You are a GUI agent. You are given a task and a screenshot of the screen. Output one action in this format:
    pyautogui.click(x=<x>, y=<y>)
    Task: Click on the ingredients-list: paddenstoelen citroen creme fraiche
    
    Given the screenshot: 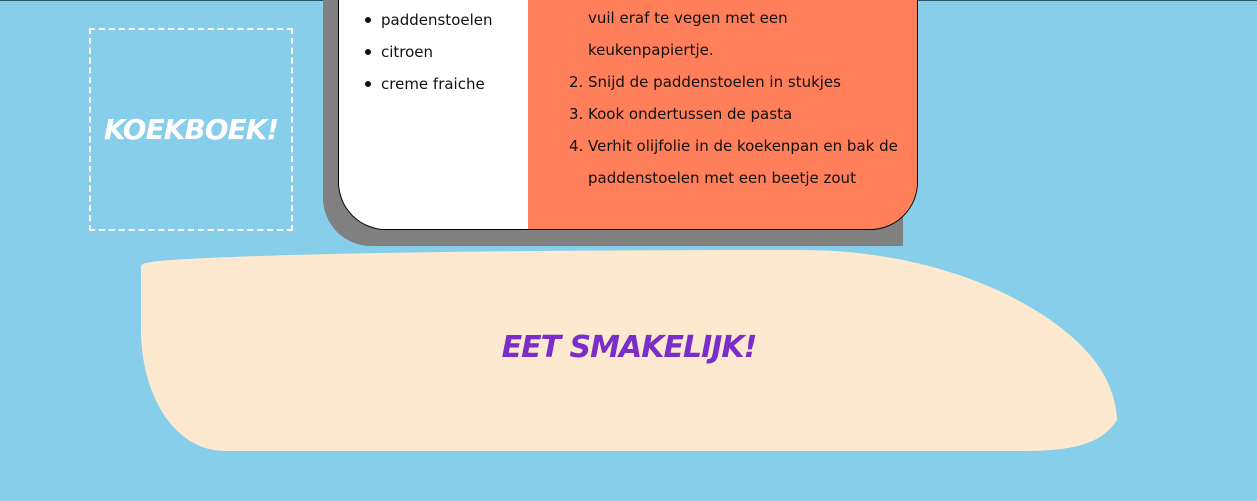 What is the action you would take?
    pyautogui.click(x=429, y=52)
    